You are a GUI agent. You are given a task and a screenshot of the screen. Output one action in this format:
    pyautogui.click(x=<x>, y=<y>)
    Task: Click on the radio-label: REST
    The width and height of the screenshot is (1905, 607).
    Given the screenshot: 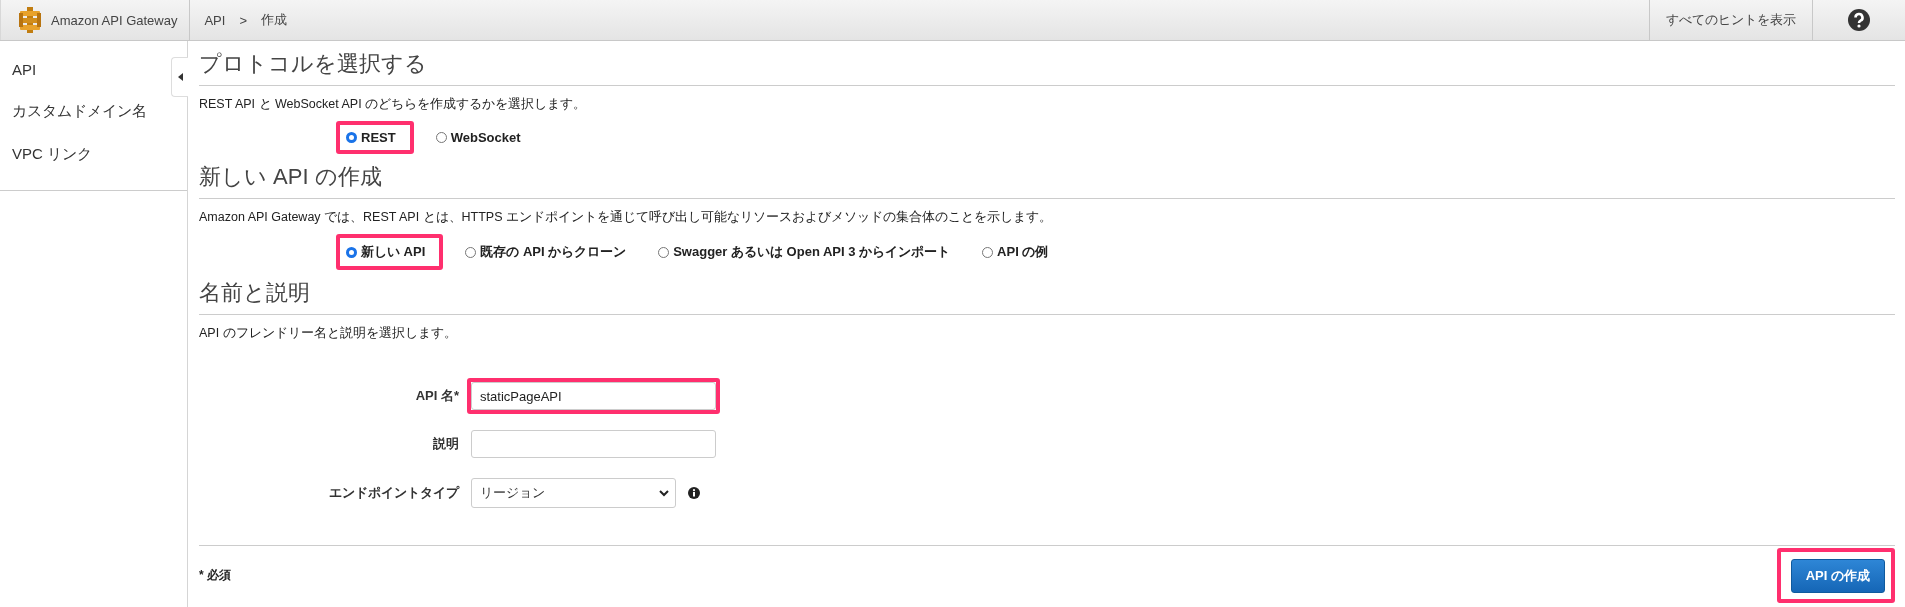 What is the action you would take?
    pyautogui.click(x=378, y=137)
    